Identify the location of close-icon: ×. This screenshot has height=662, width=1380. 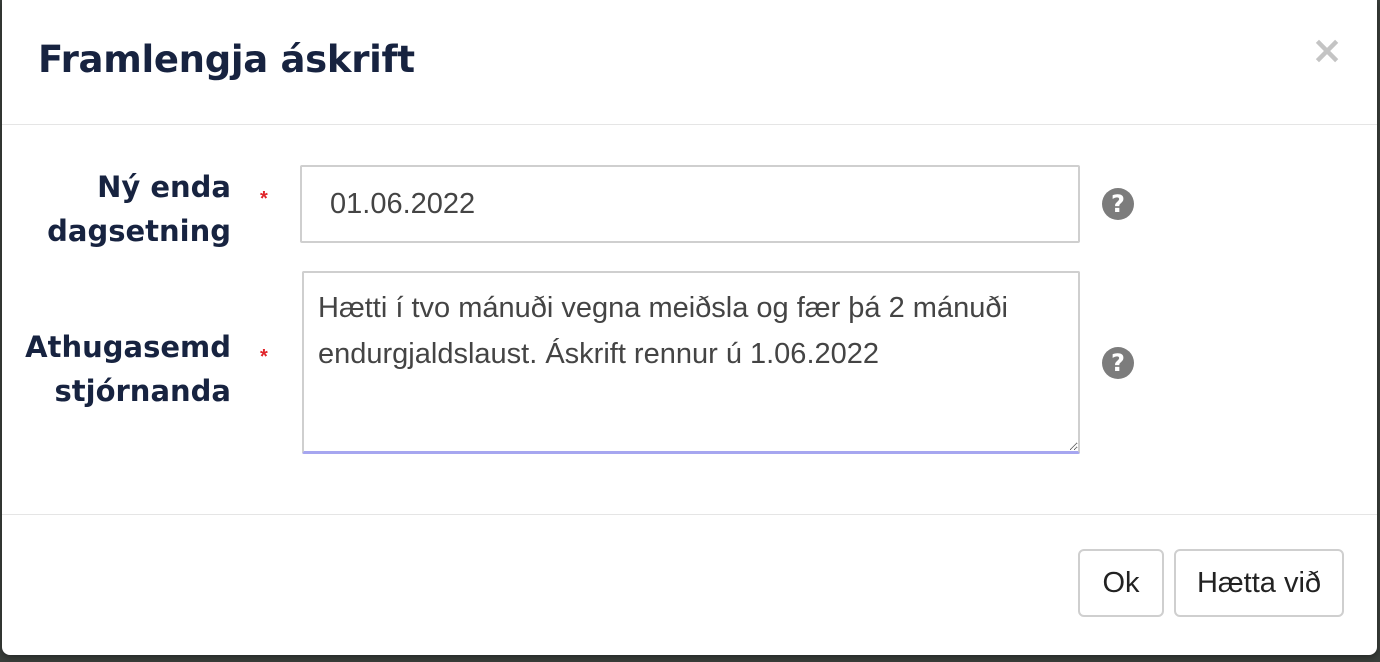
(1327, 50).